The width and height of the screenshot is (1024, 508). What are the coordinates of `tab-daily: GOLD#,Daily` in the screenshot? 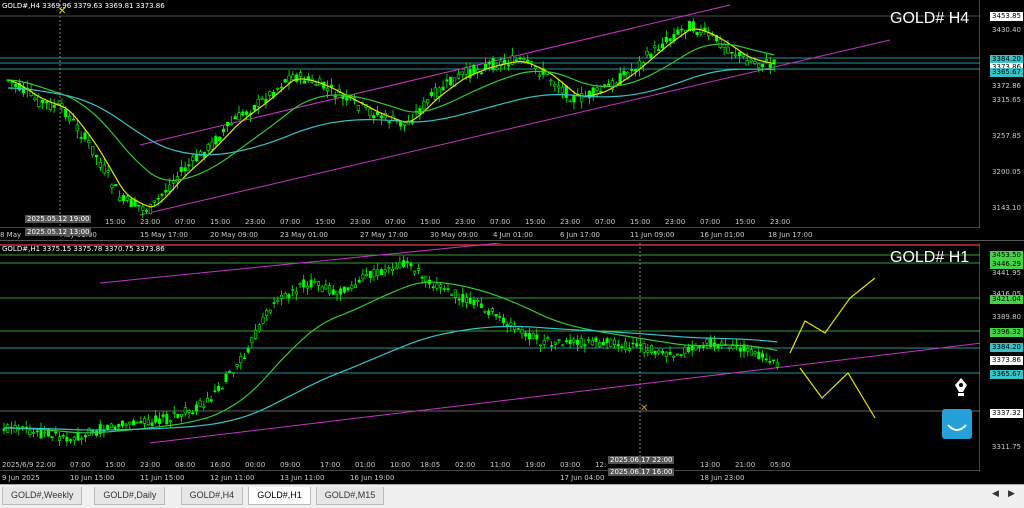 It's located at (130, 496).